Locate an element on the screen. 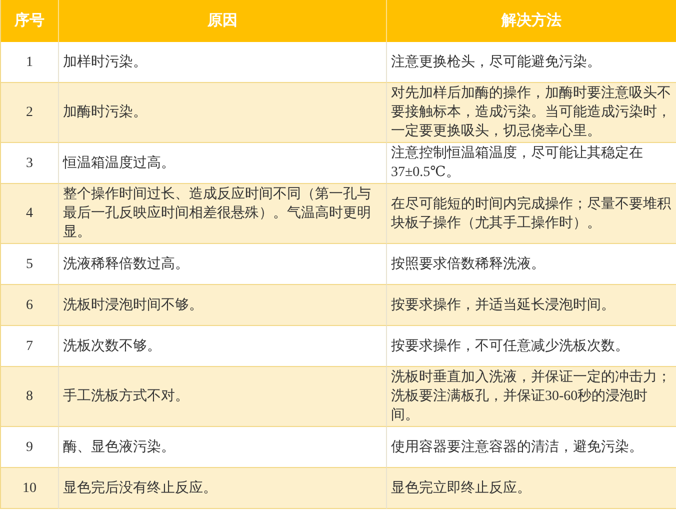  table-cell: 8 is located at coordinates (30, 397).